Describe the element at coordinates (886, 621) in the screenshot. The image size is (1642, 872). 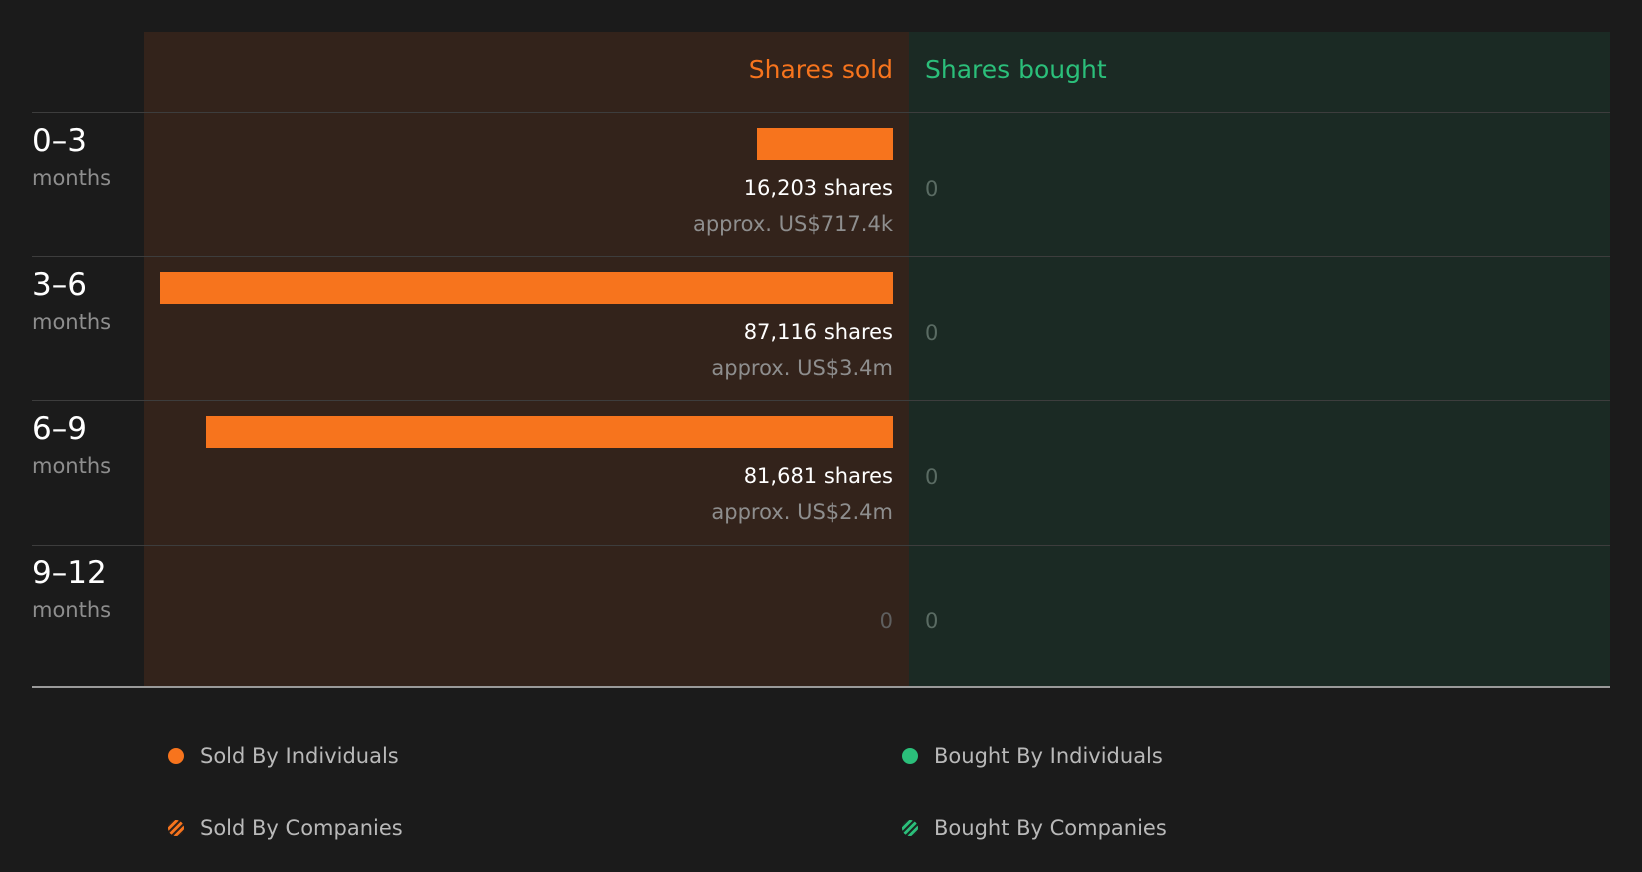
I see `sold-zero-label: 0` at that location.